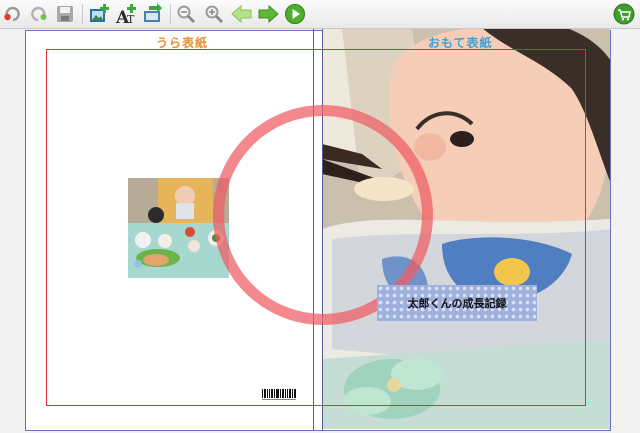  I want to click on next-icon, so click(268, 14).